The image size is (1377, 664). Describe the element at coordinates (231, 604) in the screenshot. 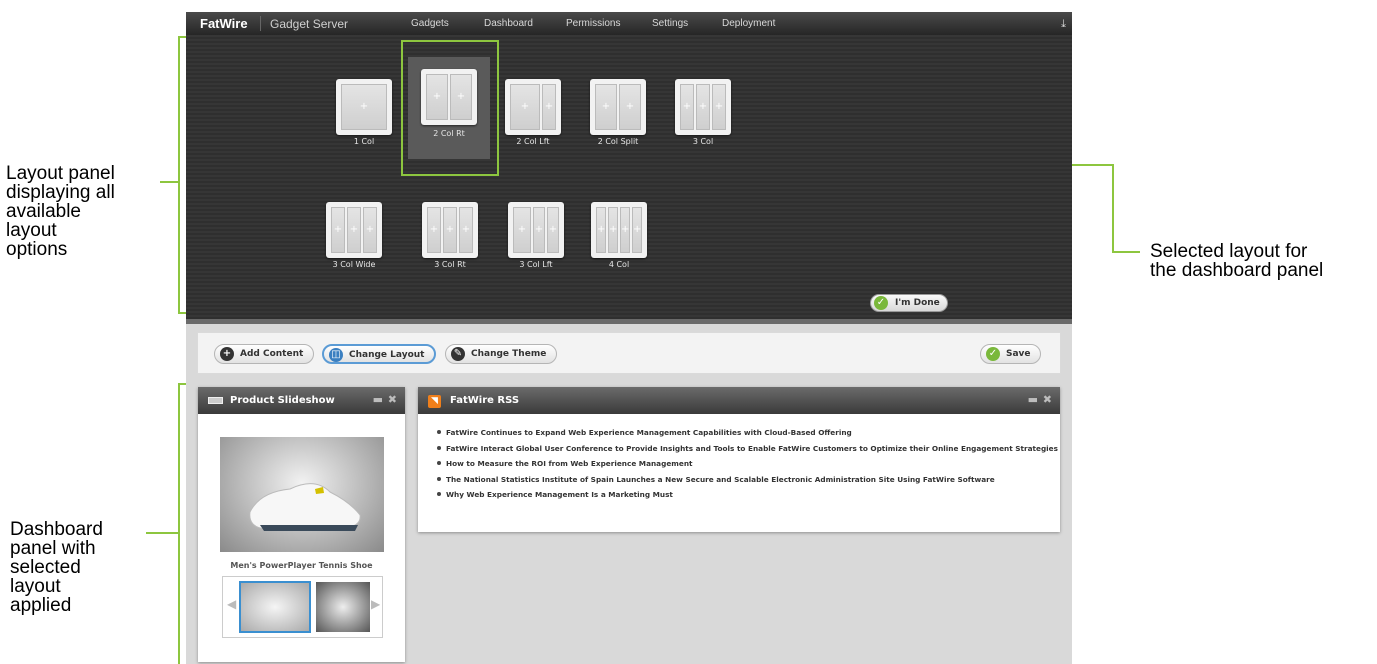

I see `previous-arrow-icon: ◀` at that location.